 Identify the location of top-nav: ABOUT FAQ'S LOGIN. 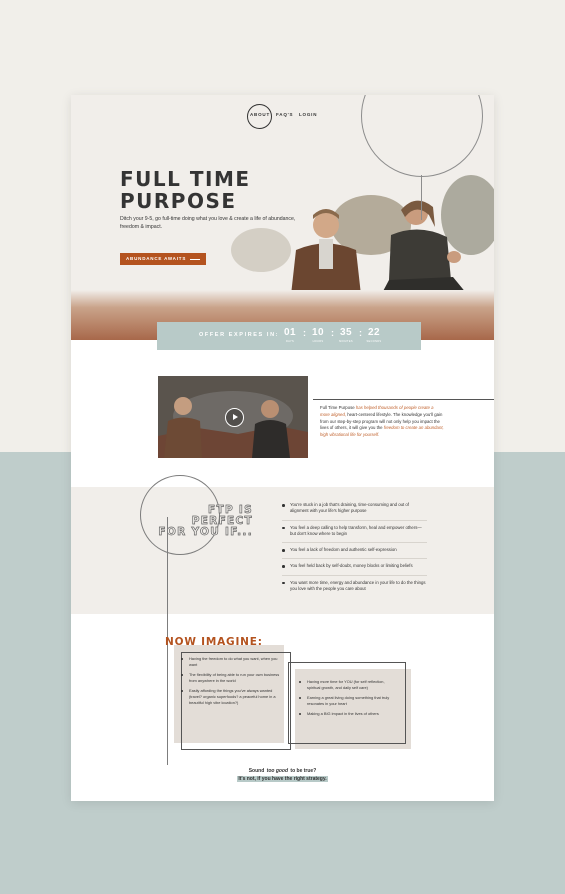
(282, 115).